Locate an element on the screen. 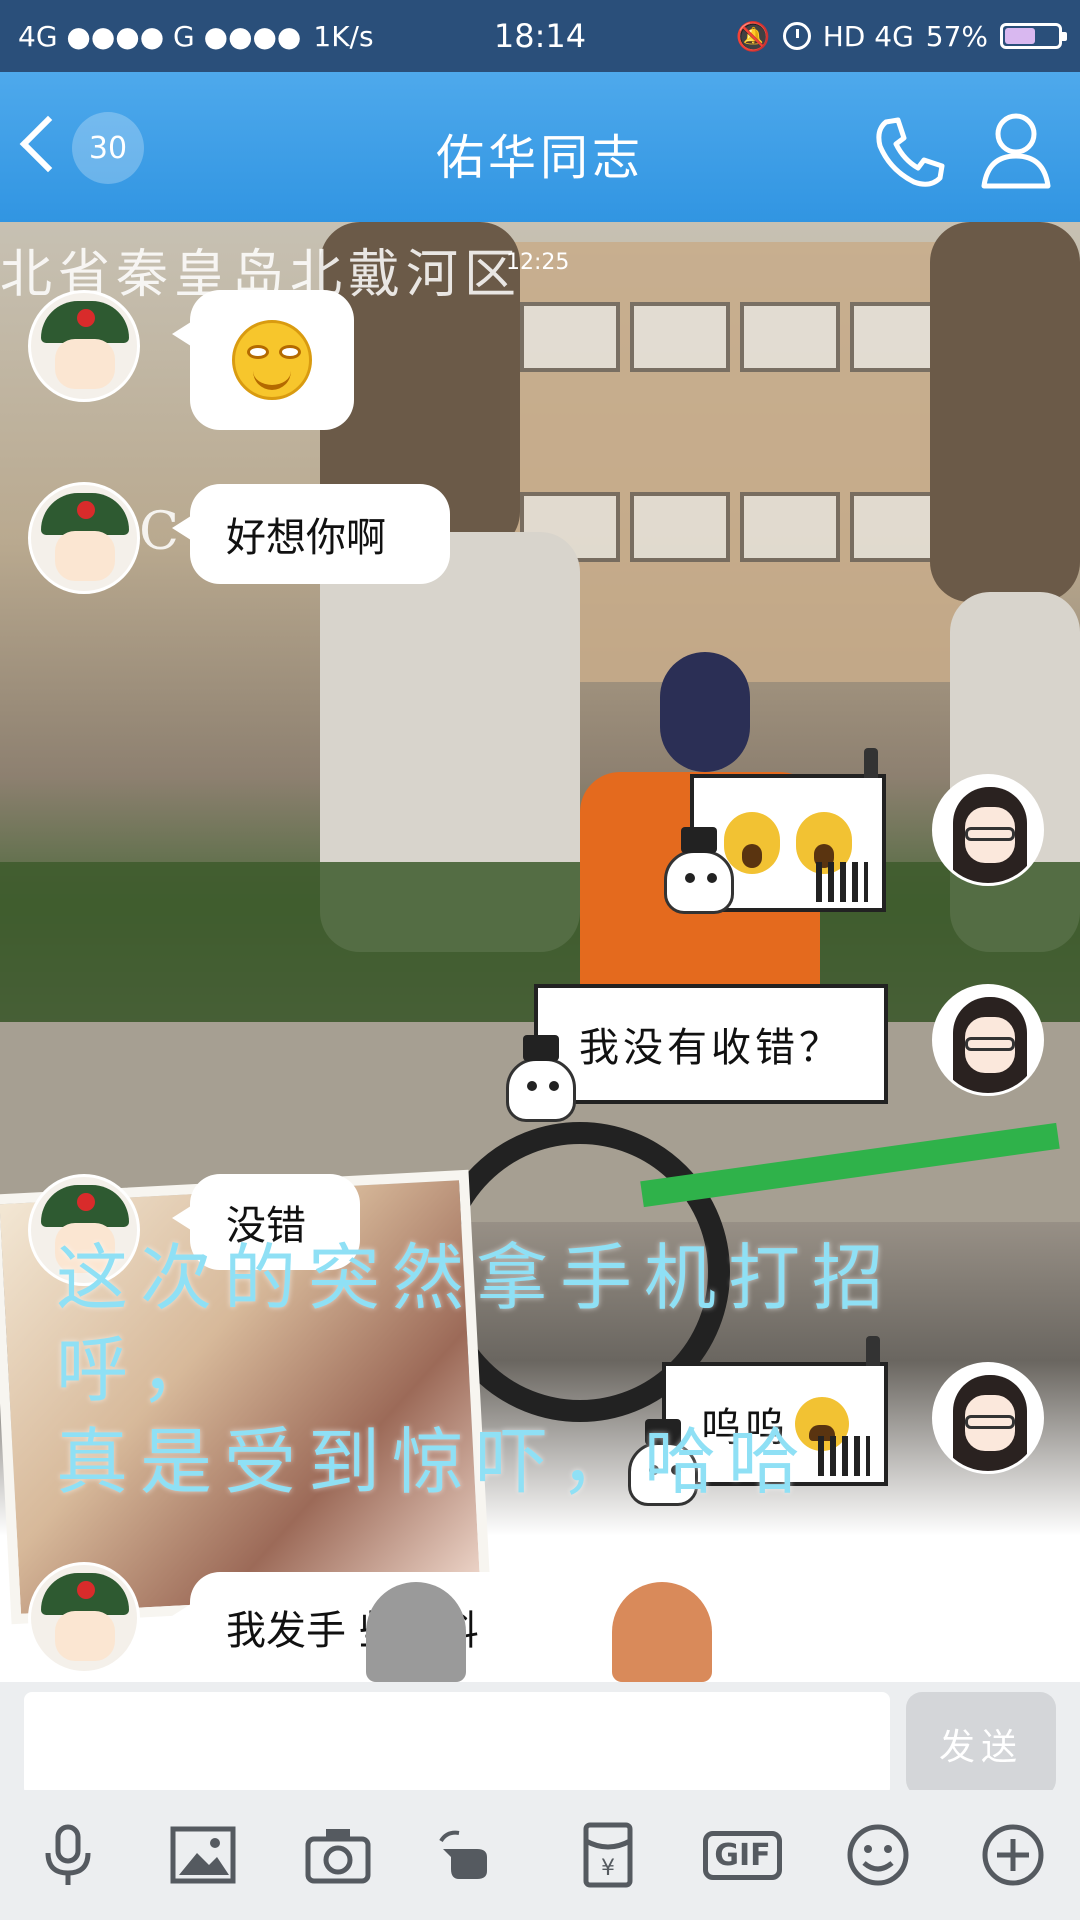 The width and height of the screenshot is (1080, 1920). scream-emoji-icon is located at coordinates (752, 843).